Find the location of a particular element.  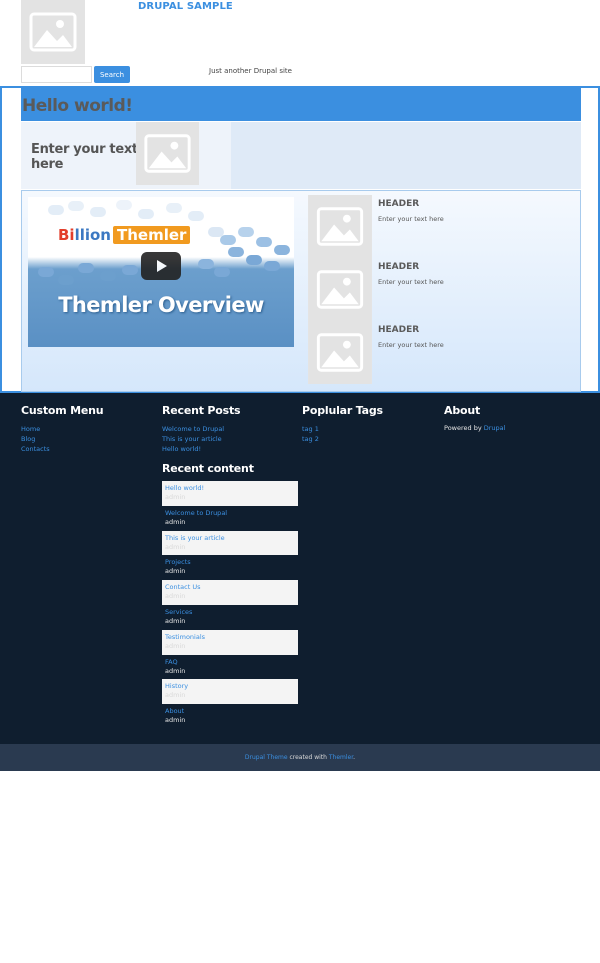

recent-content-link: Testimonials is located at coordinates (230, 637).